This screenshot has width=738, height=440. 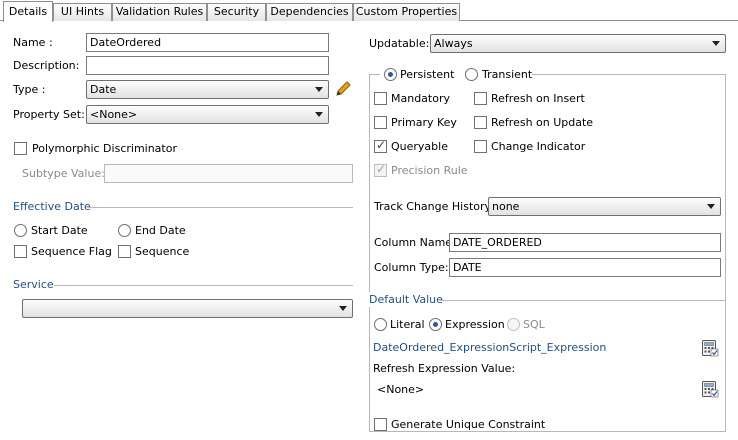 I want to click on transient-label: Transient, so click(x=507, y=74).